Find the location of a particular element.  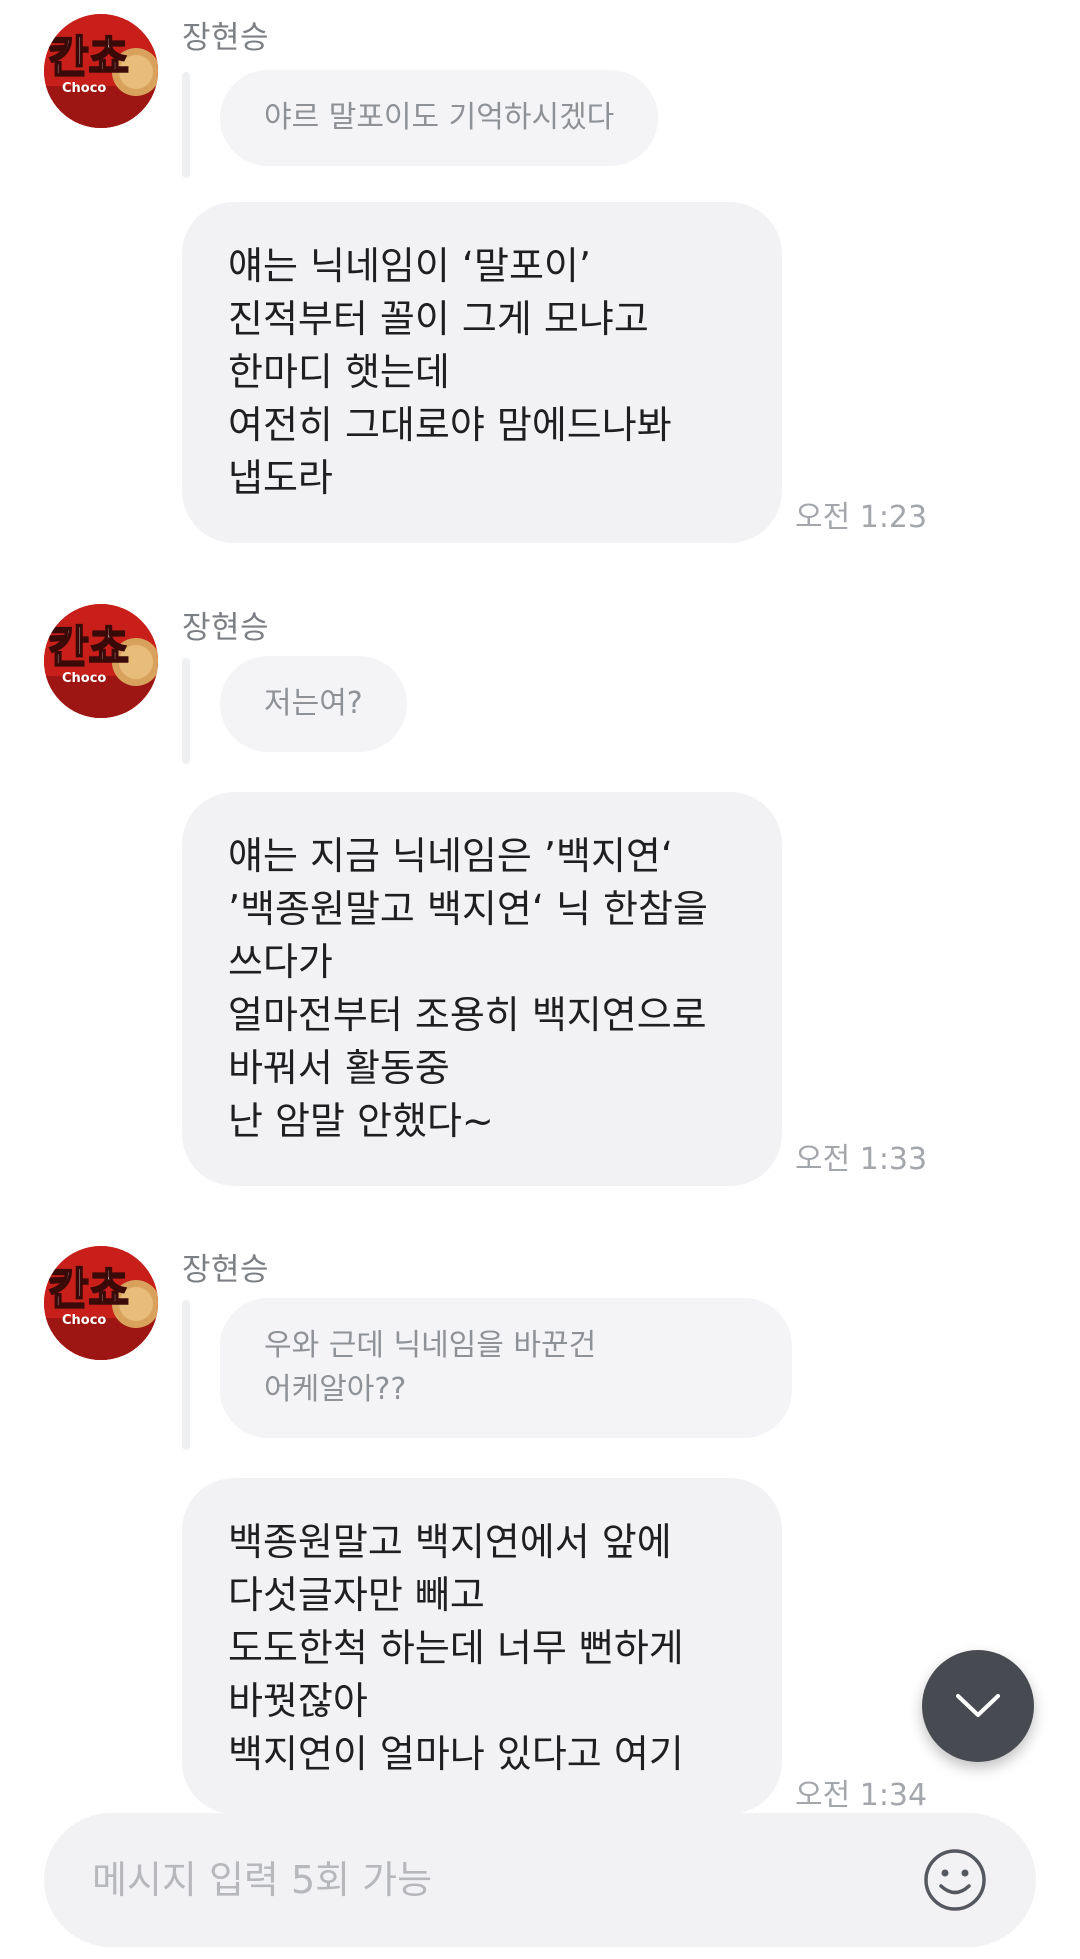

smiley-icon is located at coordinates (955, 1880).